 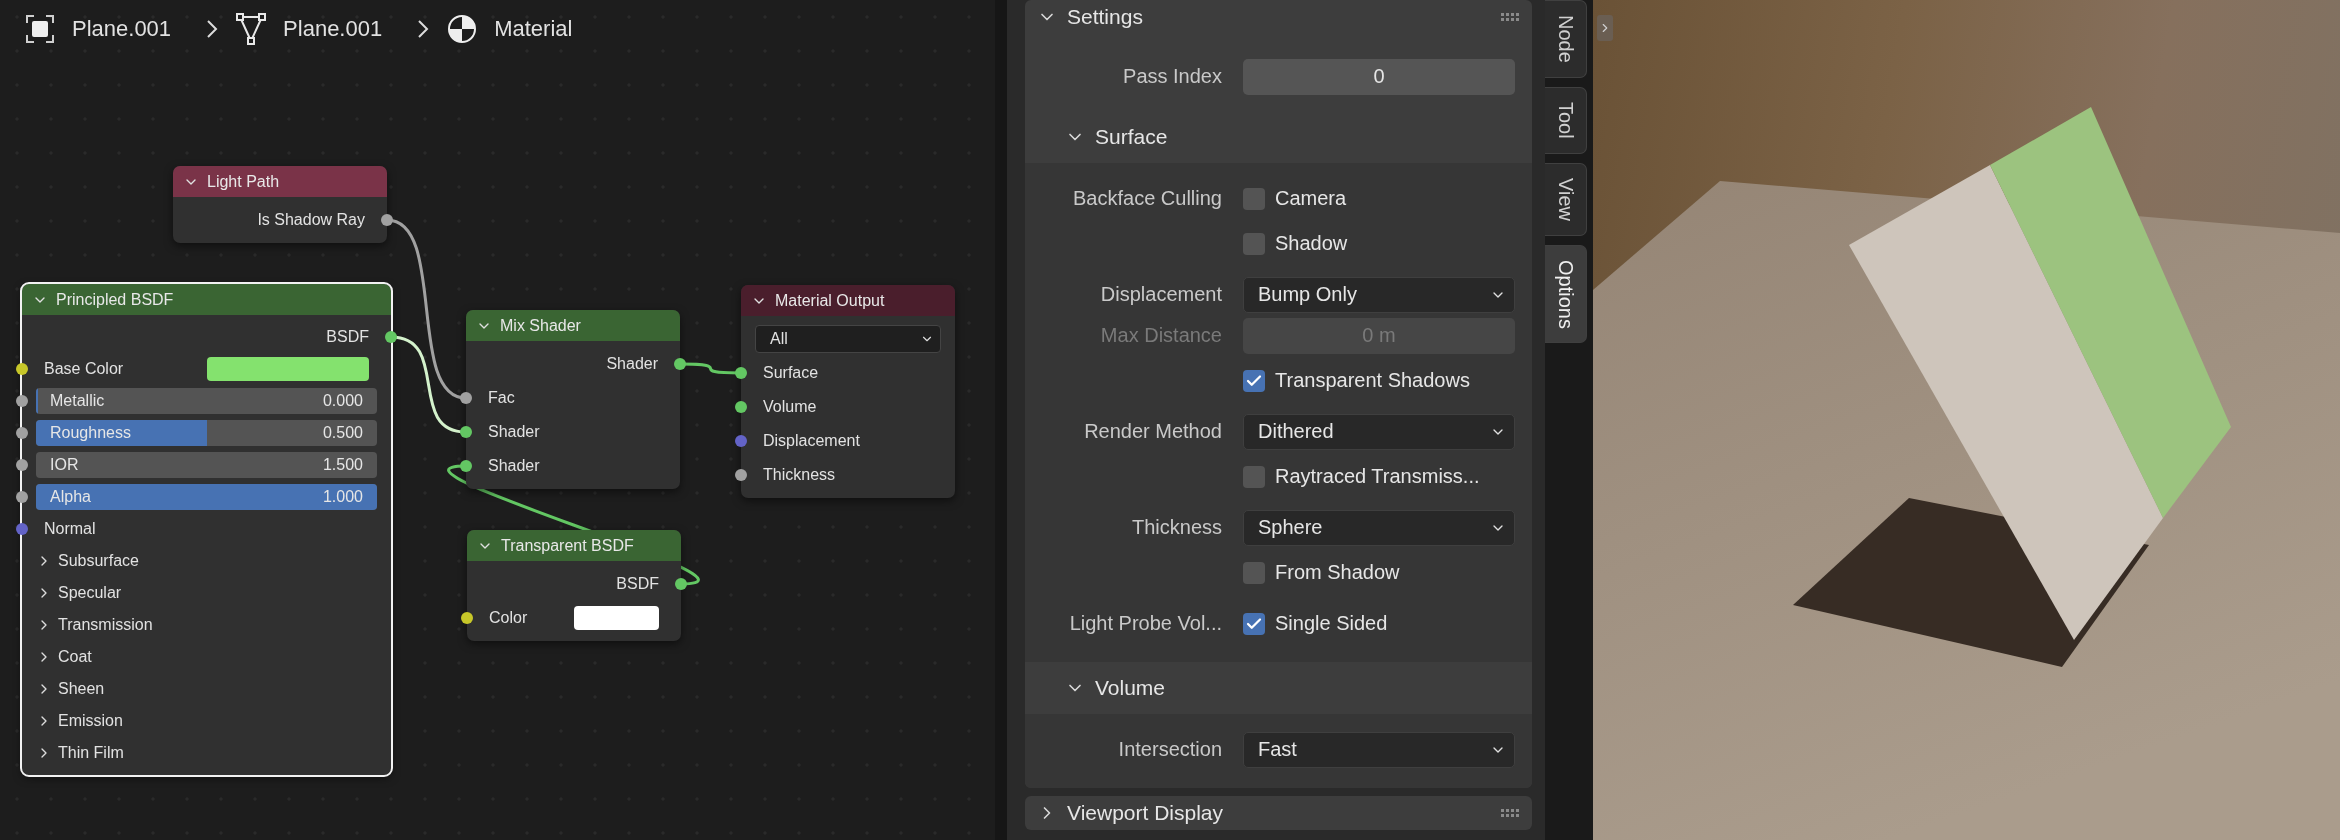 I want to click on field-label: Thickness, so click(x=1176, y=527).